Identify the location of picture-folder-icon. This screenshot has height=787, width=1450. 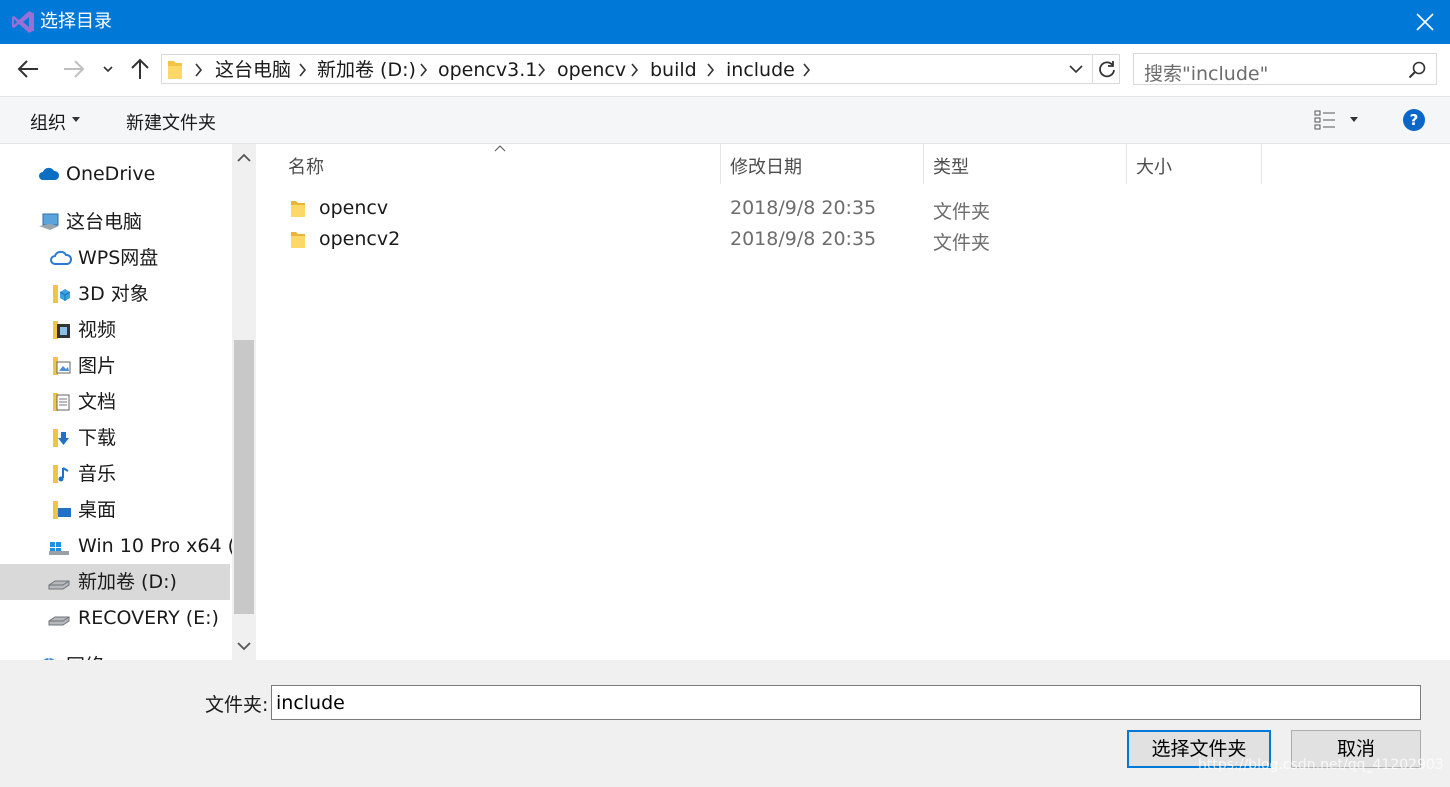
(62, 366).